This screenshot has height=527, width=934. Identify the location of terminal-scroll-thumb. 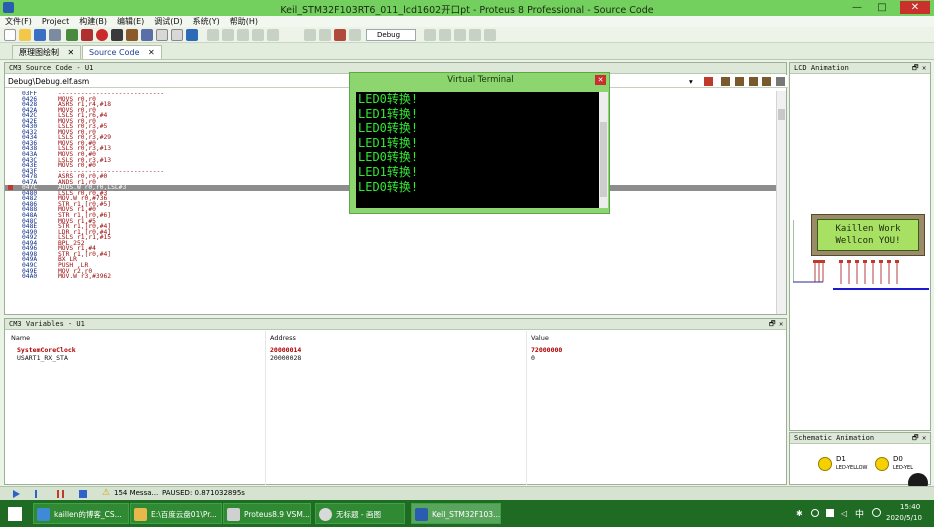
(603, 159).